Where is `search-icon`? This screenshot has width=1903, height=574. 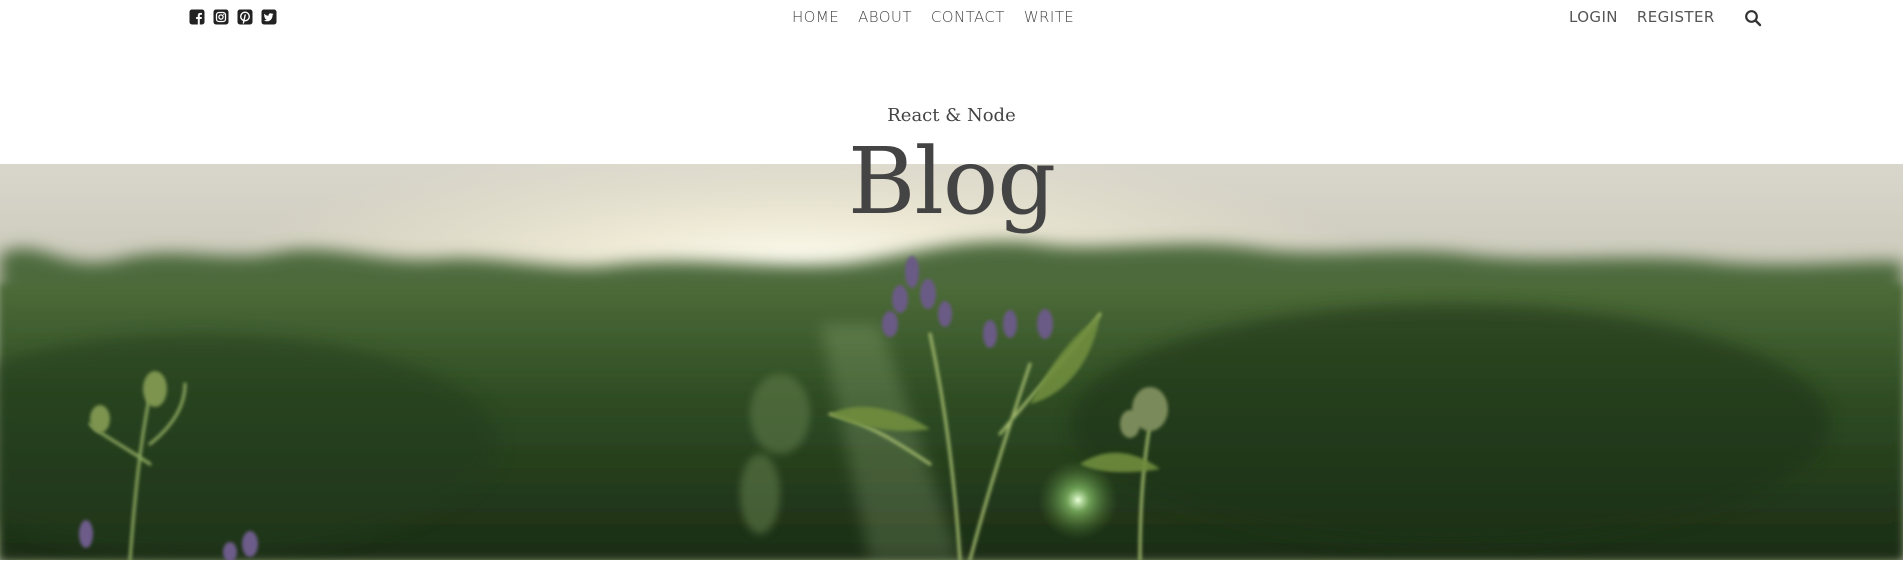 search-icon is located at coordinates (1753, 18).